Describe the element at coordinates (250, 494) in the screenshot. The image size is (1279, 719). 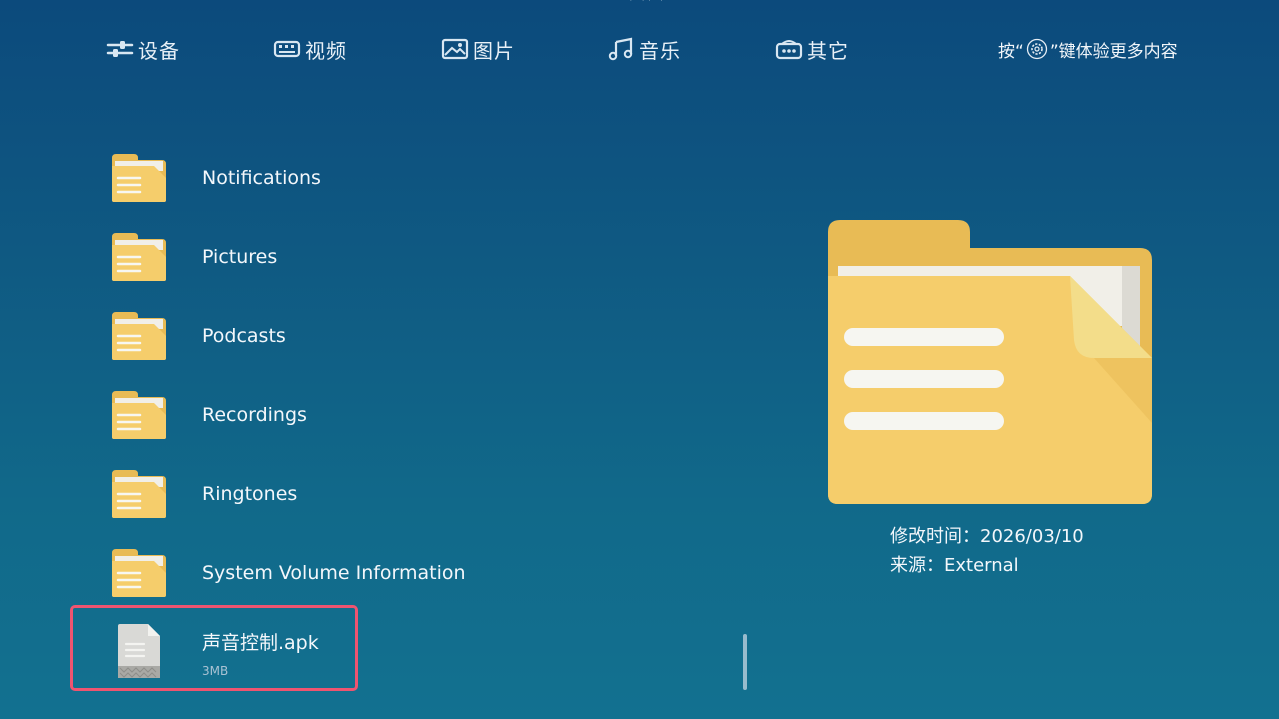
I see `folder-name: Ringtones` at that location.